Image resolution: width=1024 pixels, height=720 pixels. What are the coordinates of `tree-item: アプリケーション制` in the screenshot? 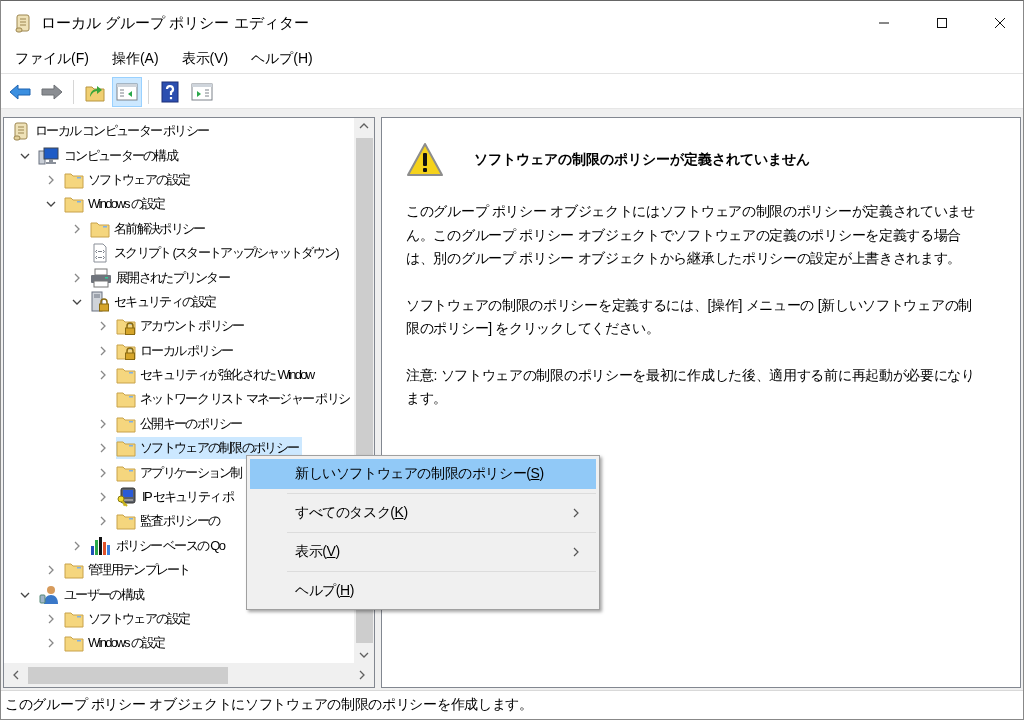 It's located at (181, 472).